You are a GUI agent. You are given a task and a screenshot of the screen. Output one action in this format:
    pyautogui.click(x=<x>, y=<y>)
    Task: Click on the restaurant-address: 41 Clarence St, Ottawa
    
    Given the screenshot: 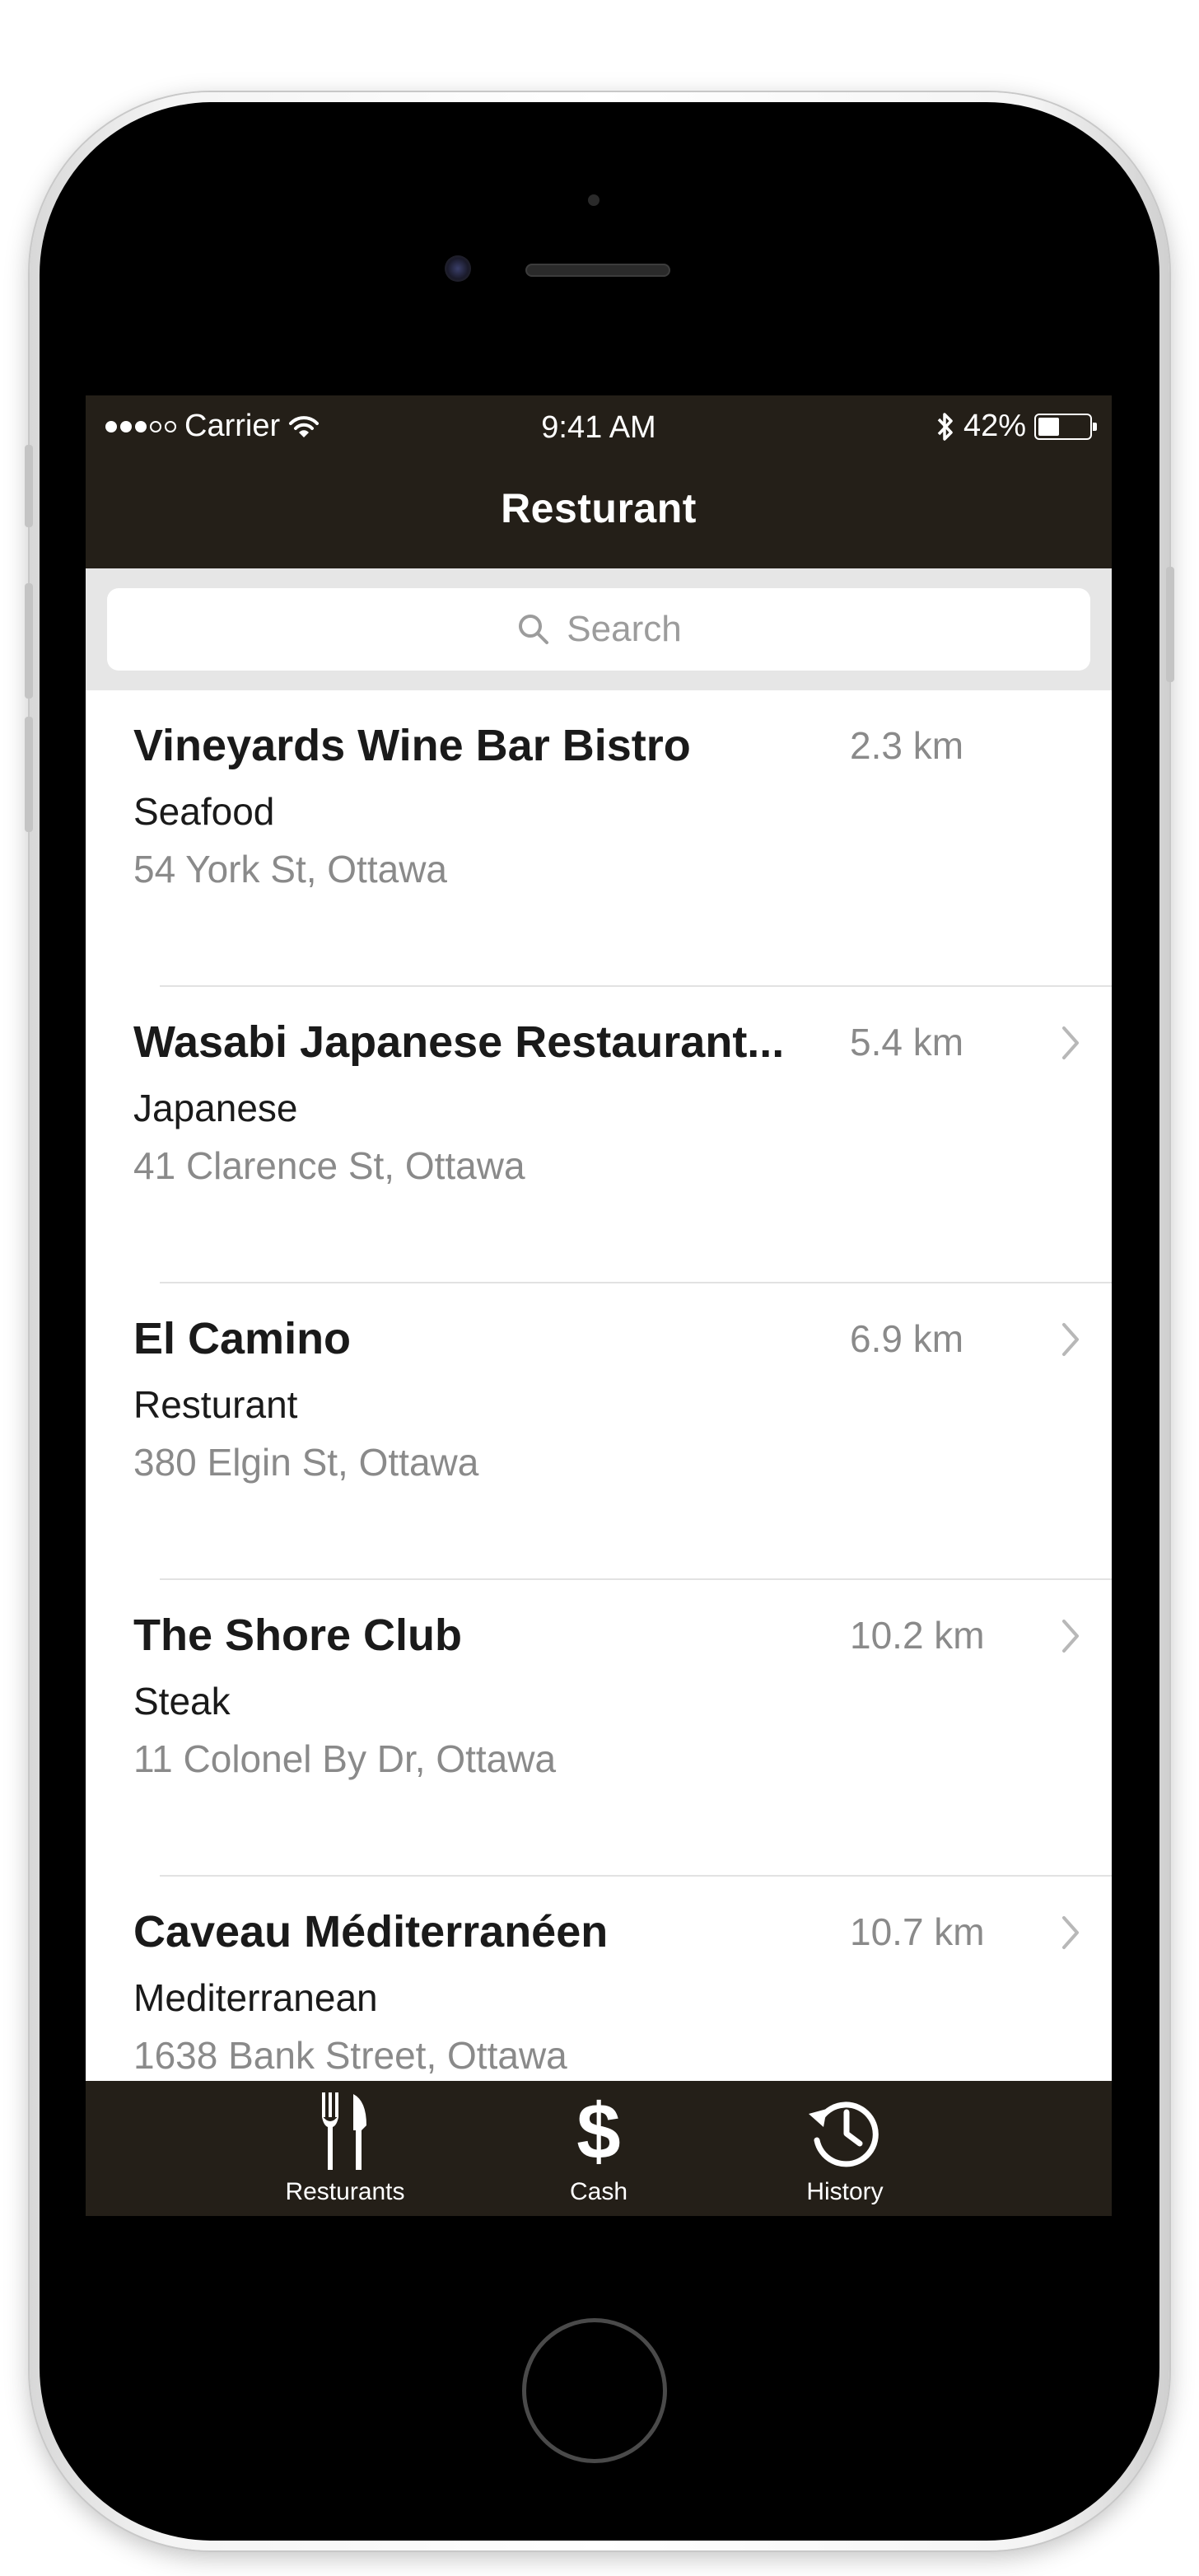 What is the action you would take?
    pyautogui.click(x=329, y=1165)
    